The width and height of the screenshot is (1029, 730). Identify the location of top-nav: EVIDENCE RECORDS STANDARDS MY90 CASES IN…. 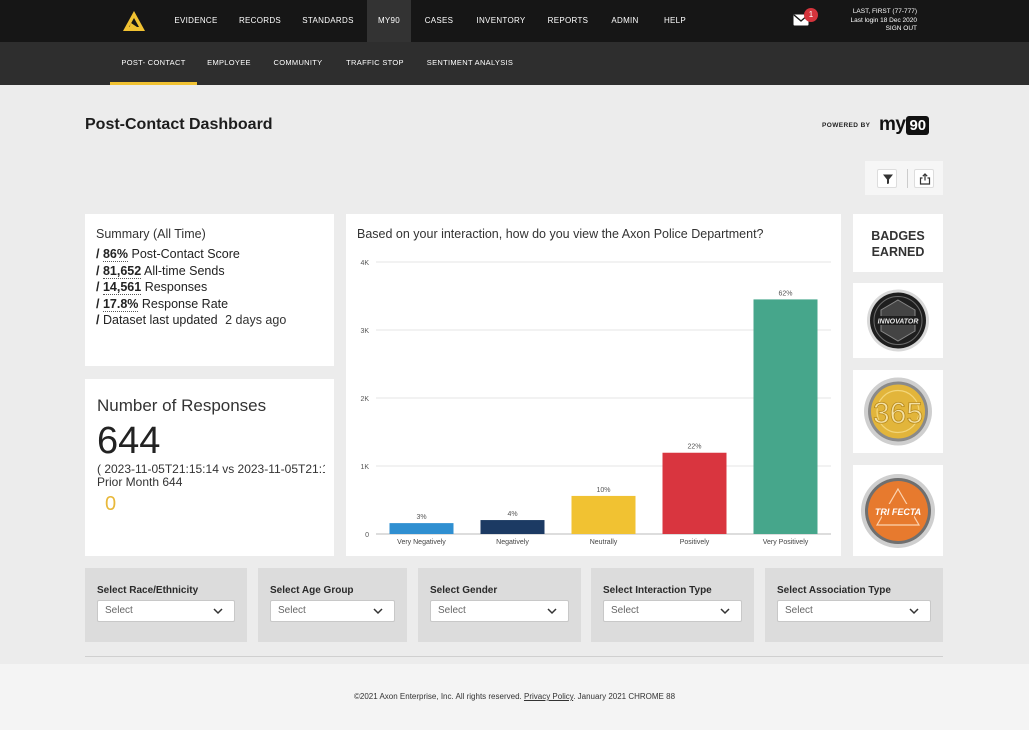
(514, 21).